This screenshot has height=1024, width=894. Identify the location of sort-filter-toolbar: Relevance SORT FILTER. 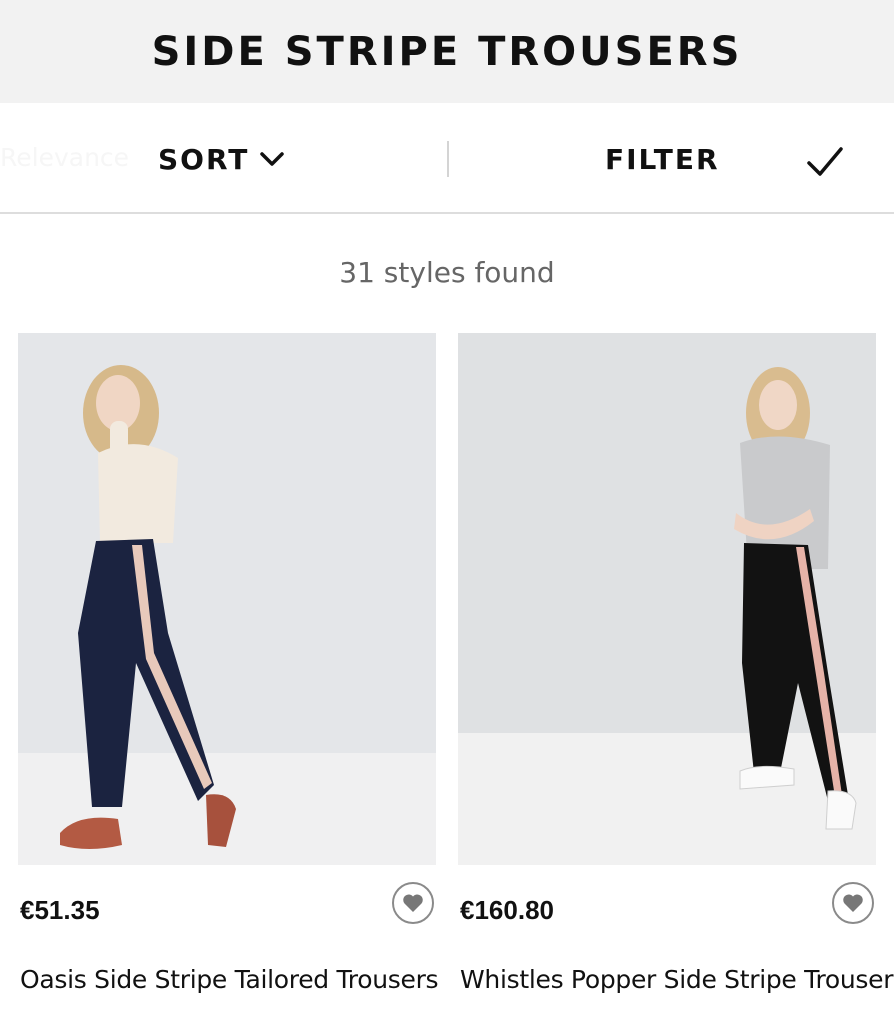
(447, 158).